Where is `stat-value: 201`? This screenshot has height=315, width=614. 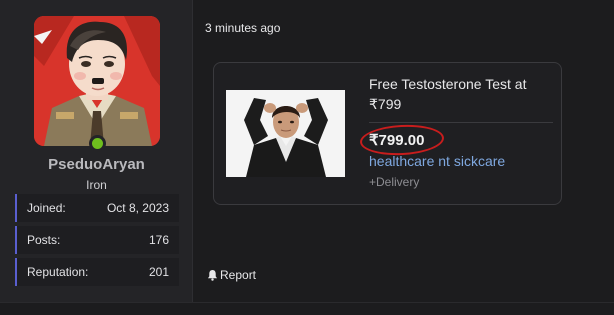
stat-value: 201 is located at coordinates (158, 272).